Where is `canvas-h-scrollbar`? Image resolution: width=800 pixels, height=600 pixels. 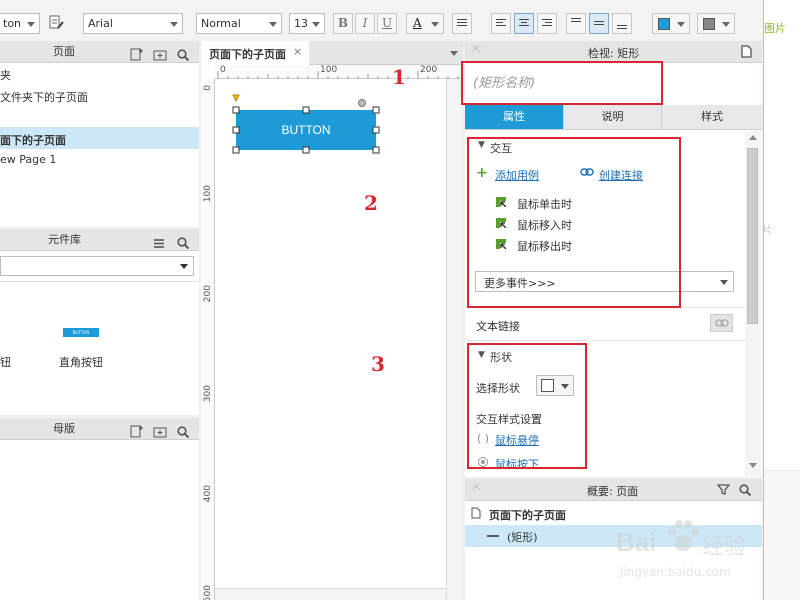 canvas-h-scrollbar is located at coordinates (330, 594).